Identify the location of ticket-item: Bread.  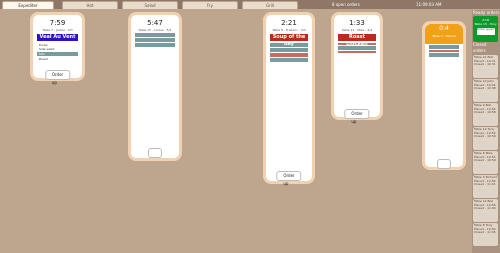
(43, 59).